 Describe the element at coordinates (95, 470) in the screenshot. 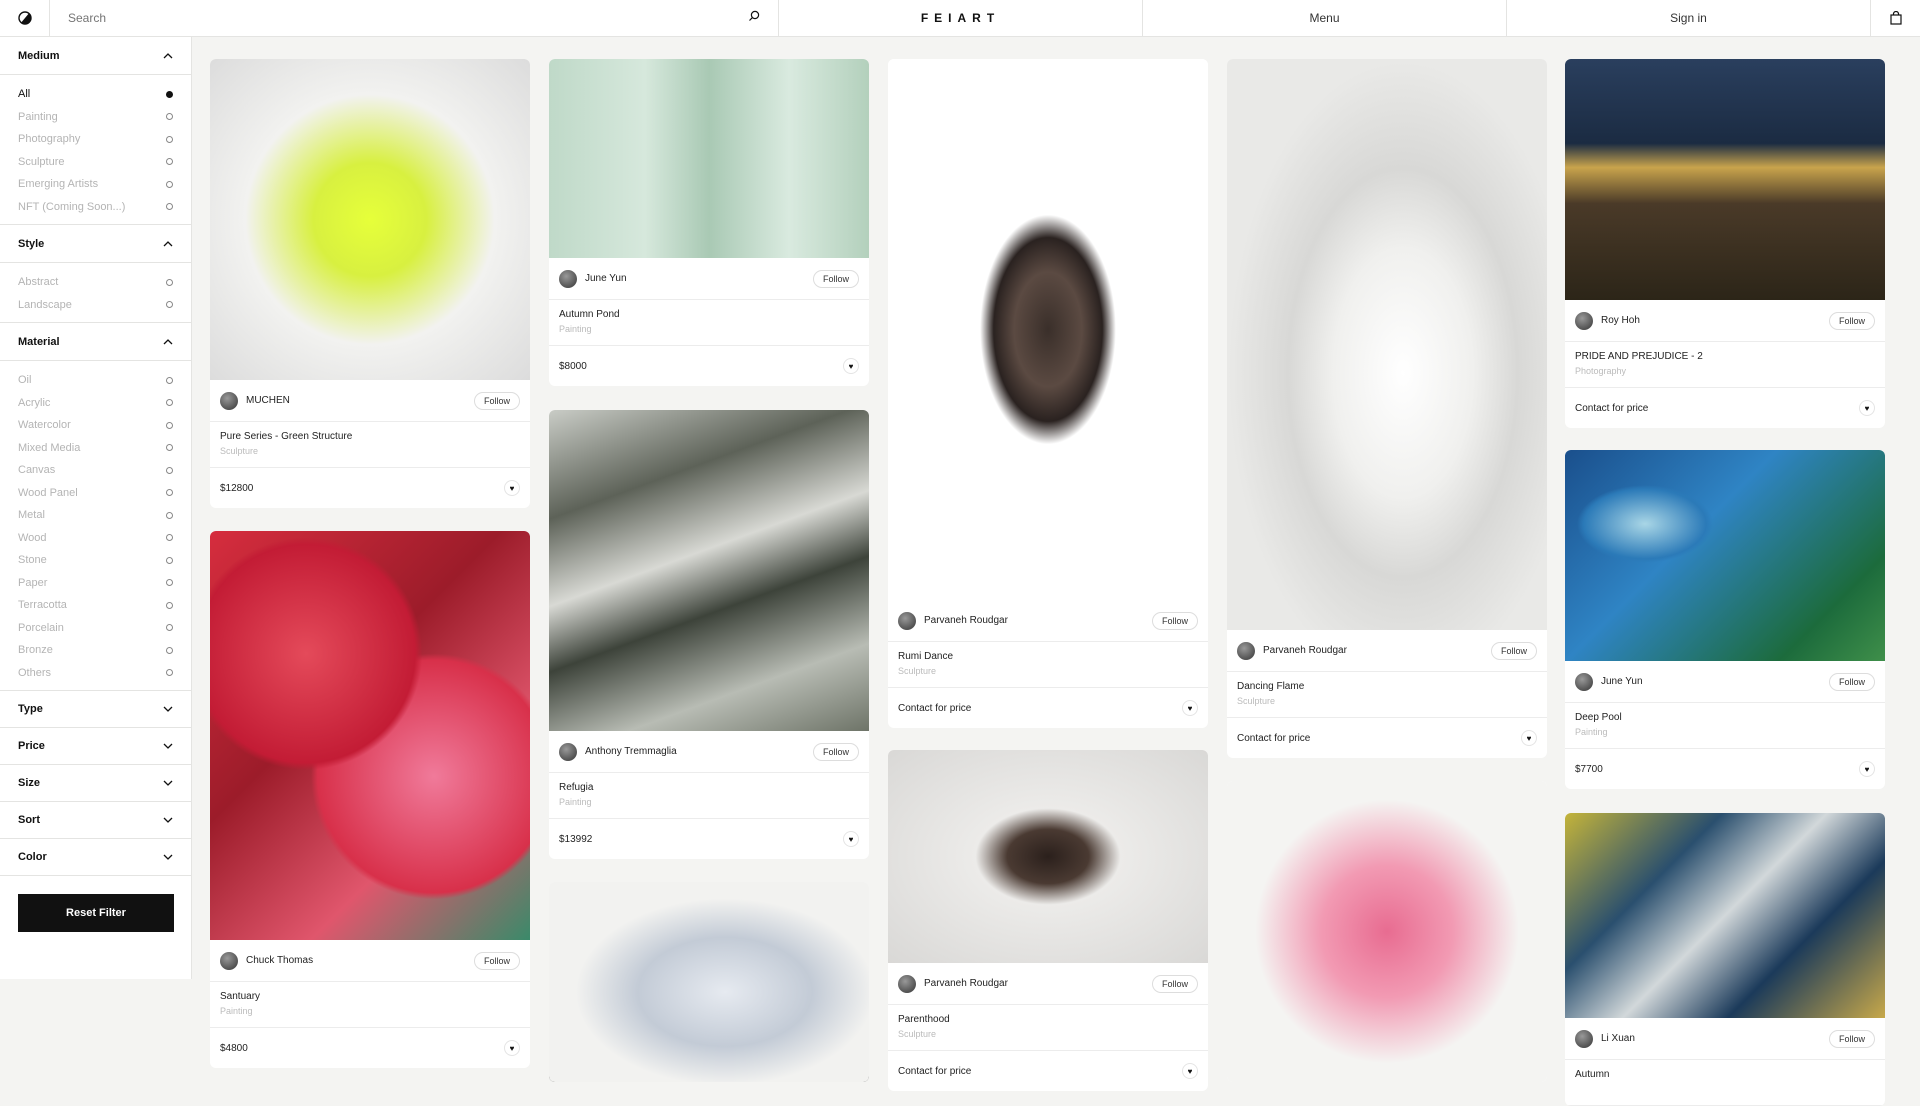

I see `filter-option: Canvas` at that location.